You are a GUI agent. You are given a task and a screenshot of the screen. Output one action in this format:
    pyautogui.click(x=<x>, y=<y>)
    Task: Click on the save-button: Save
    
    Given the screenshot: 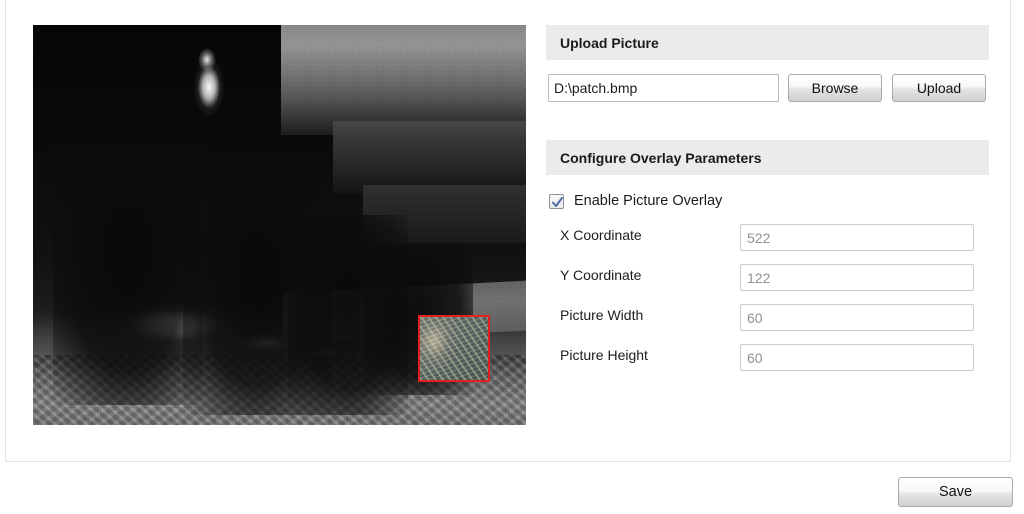 What is the action you would take?
    pyautogui.click(x=955, y=492)
    